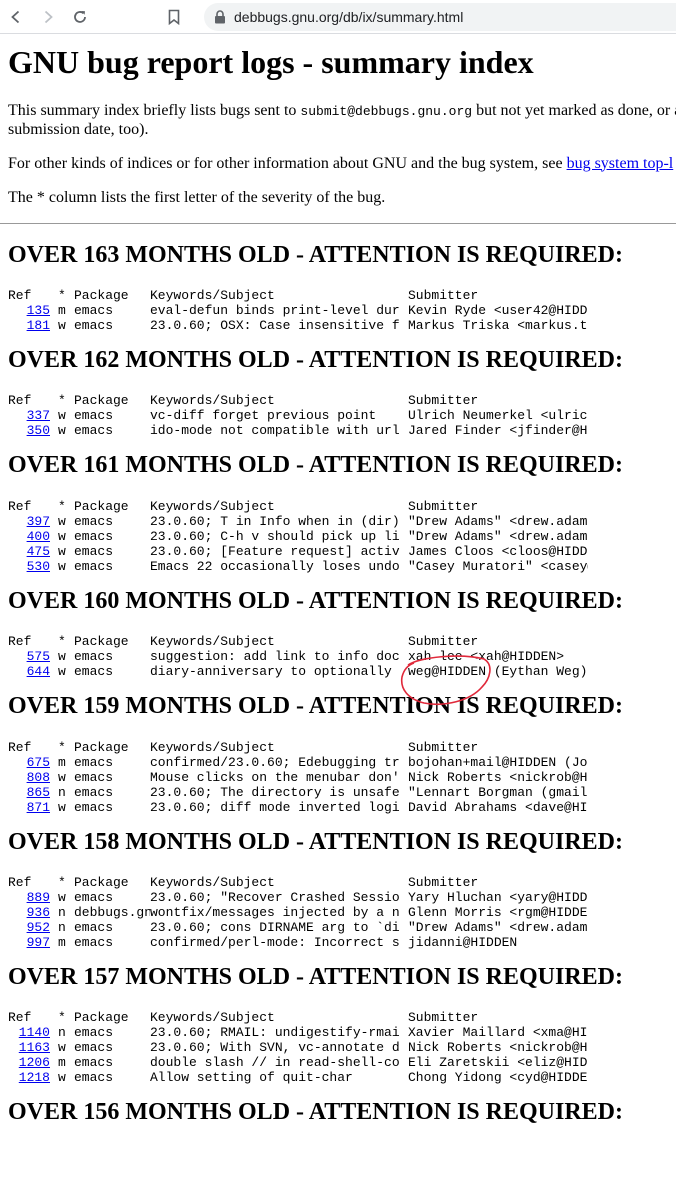 Image resolution: width=676 pixels, height=1194 pixels. What do you see at coordinates (16, 17) in the screenshot?
I see `back-button` at bounding box center [16, 17].